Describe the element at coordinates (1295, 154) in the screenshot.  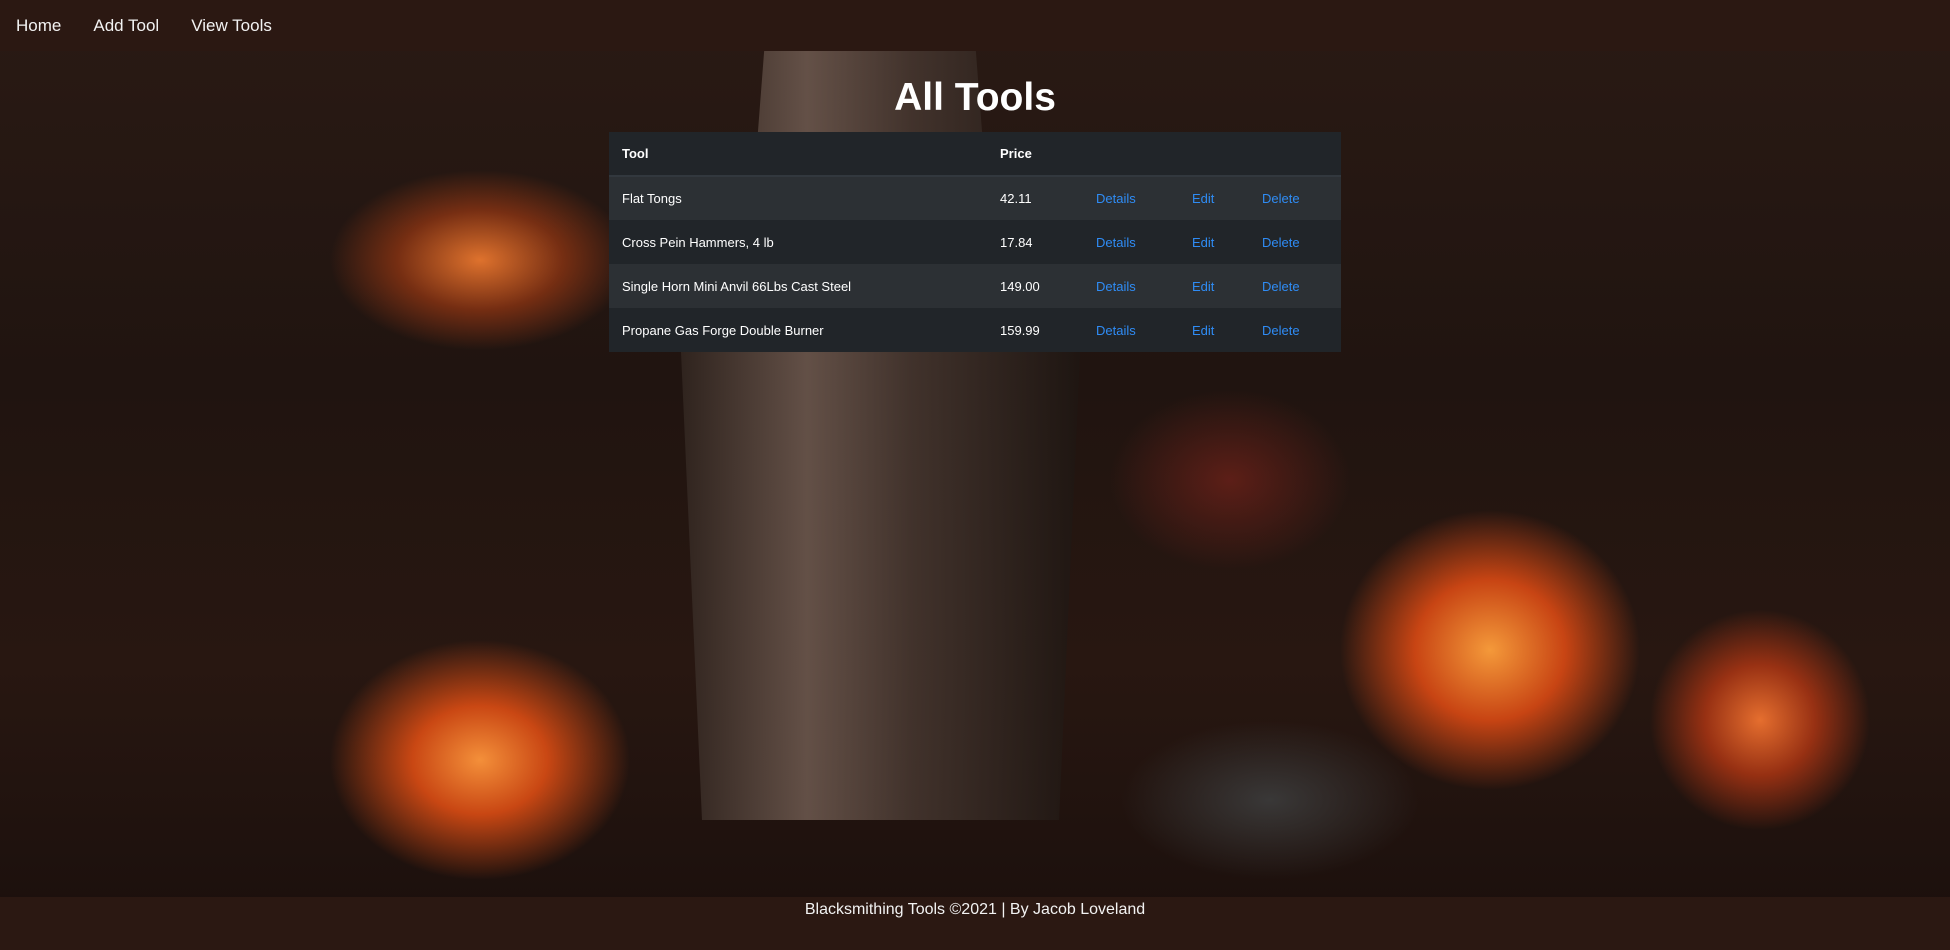
I see `header-delete-empty` at that location.